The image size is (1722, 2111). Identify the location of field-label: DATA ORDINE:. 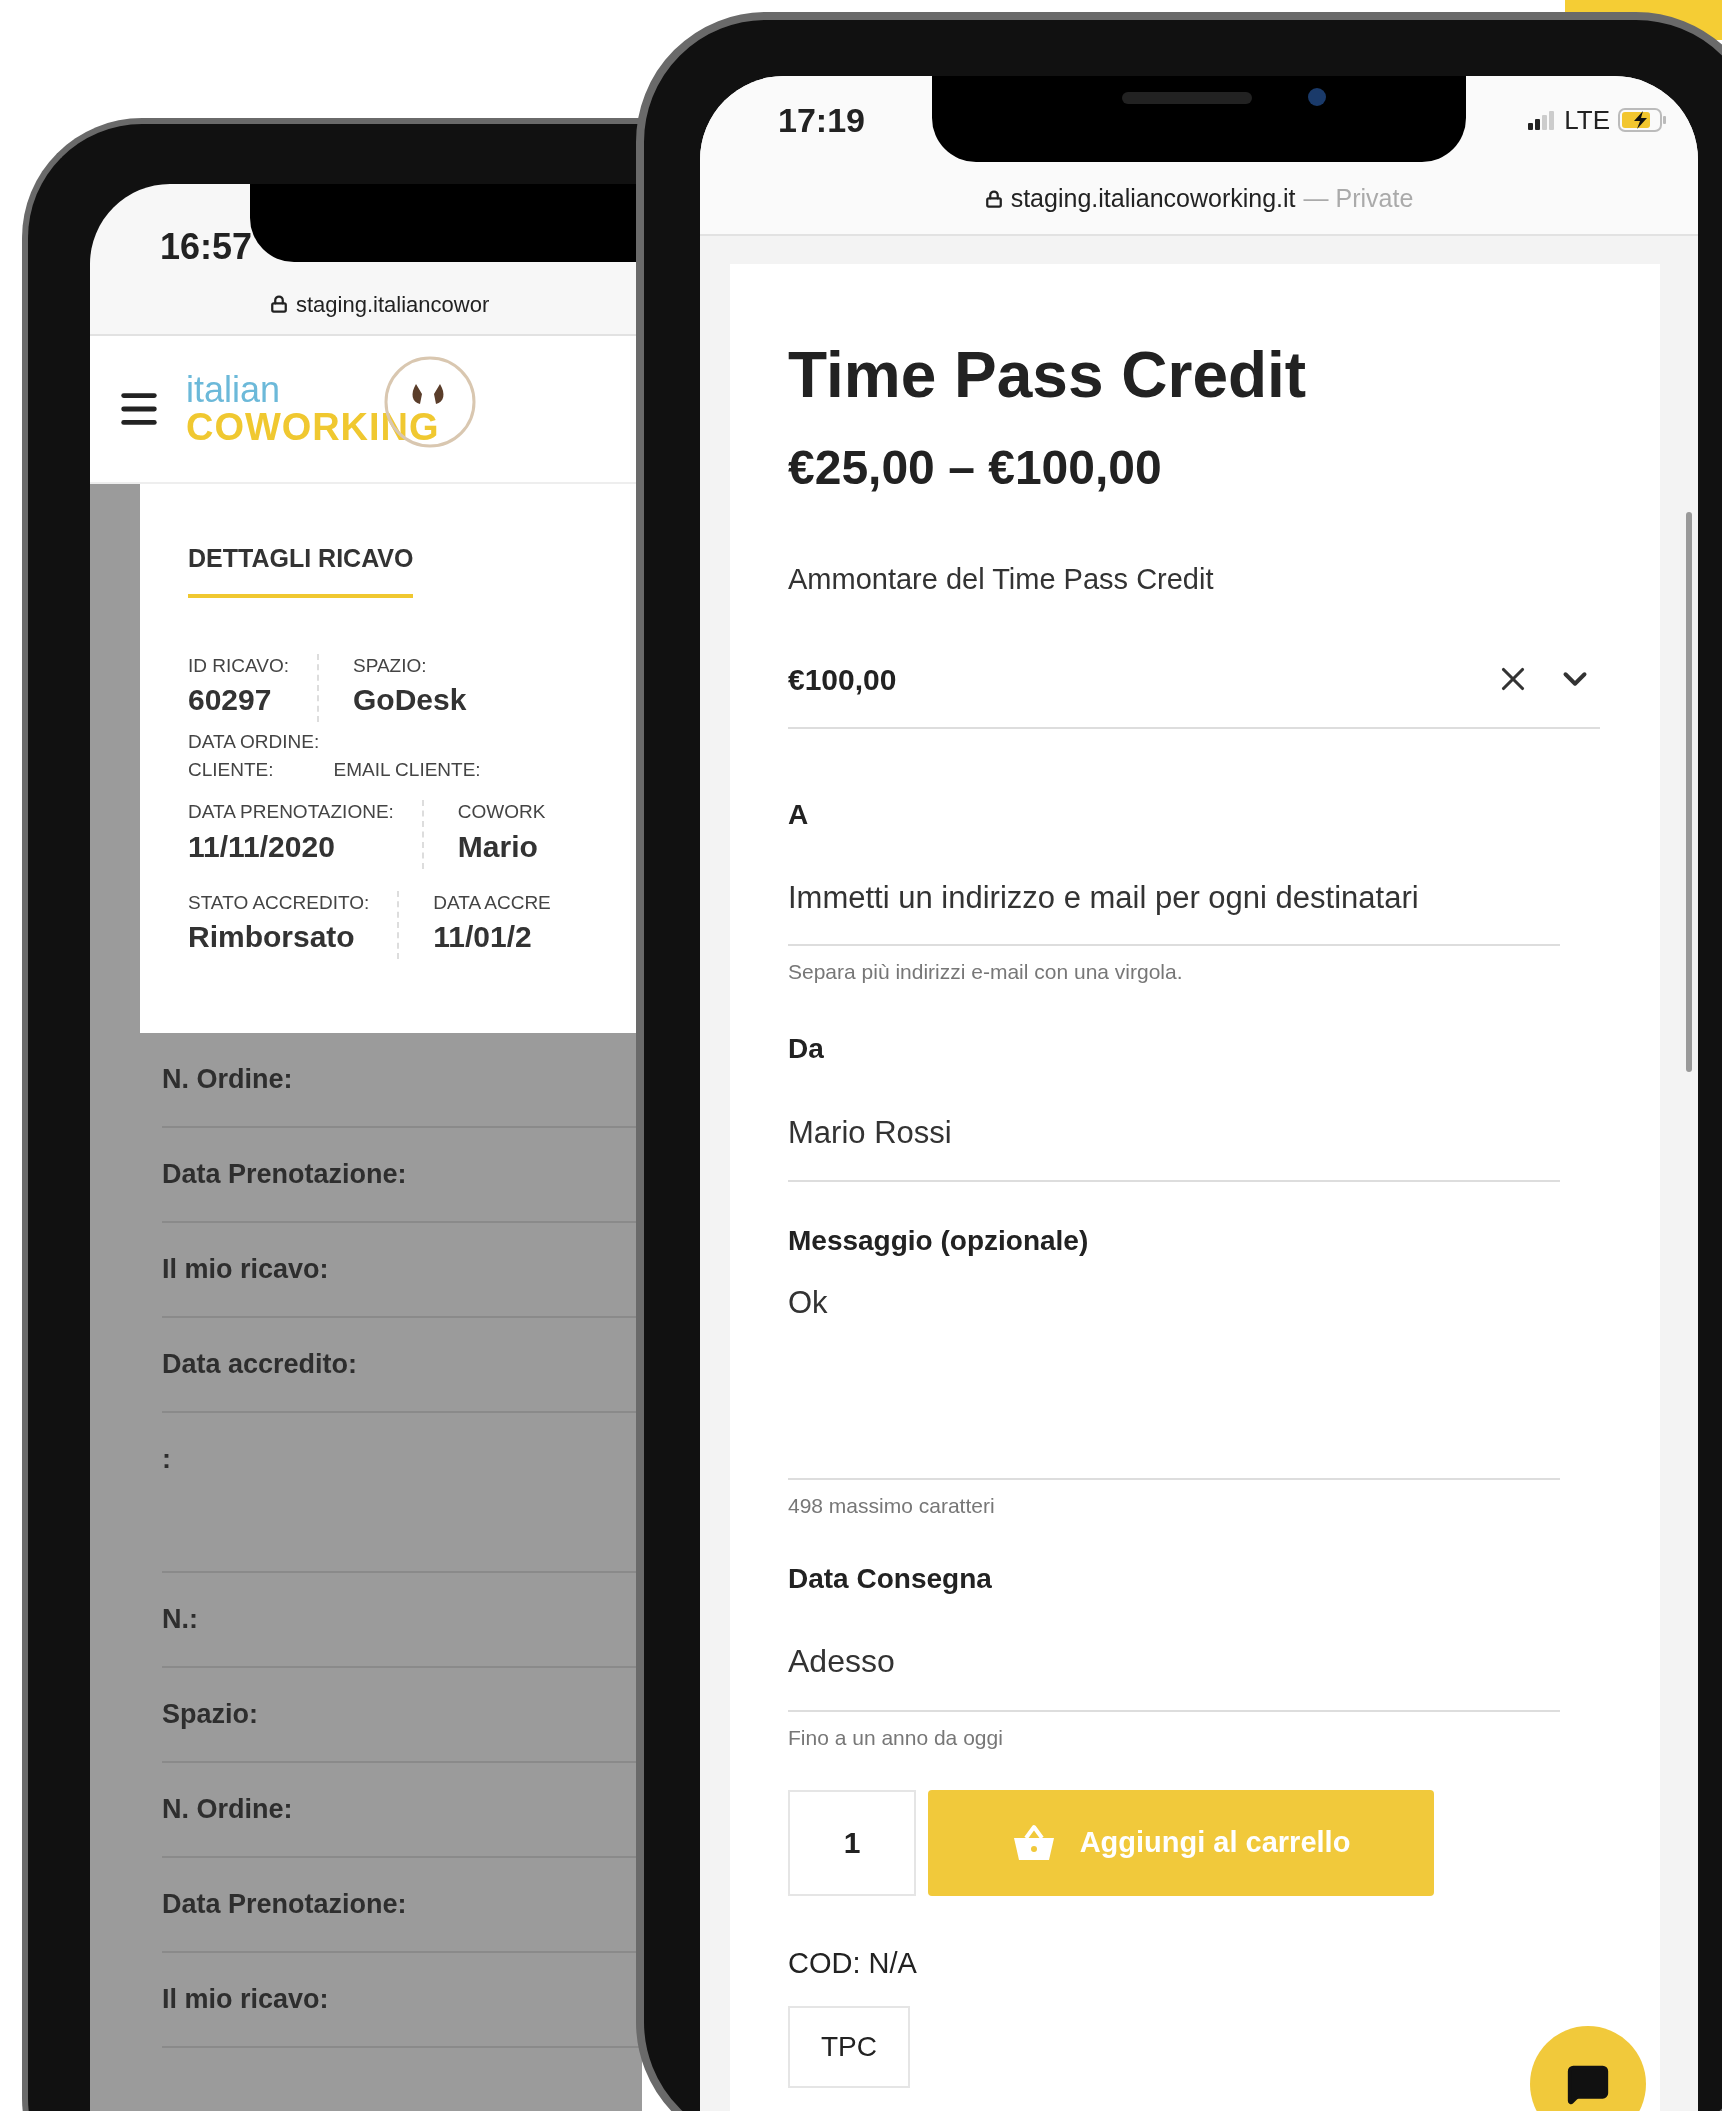
(254, 742).